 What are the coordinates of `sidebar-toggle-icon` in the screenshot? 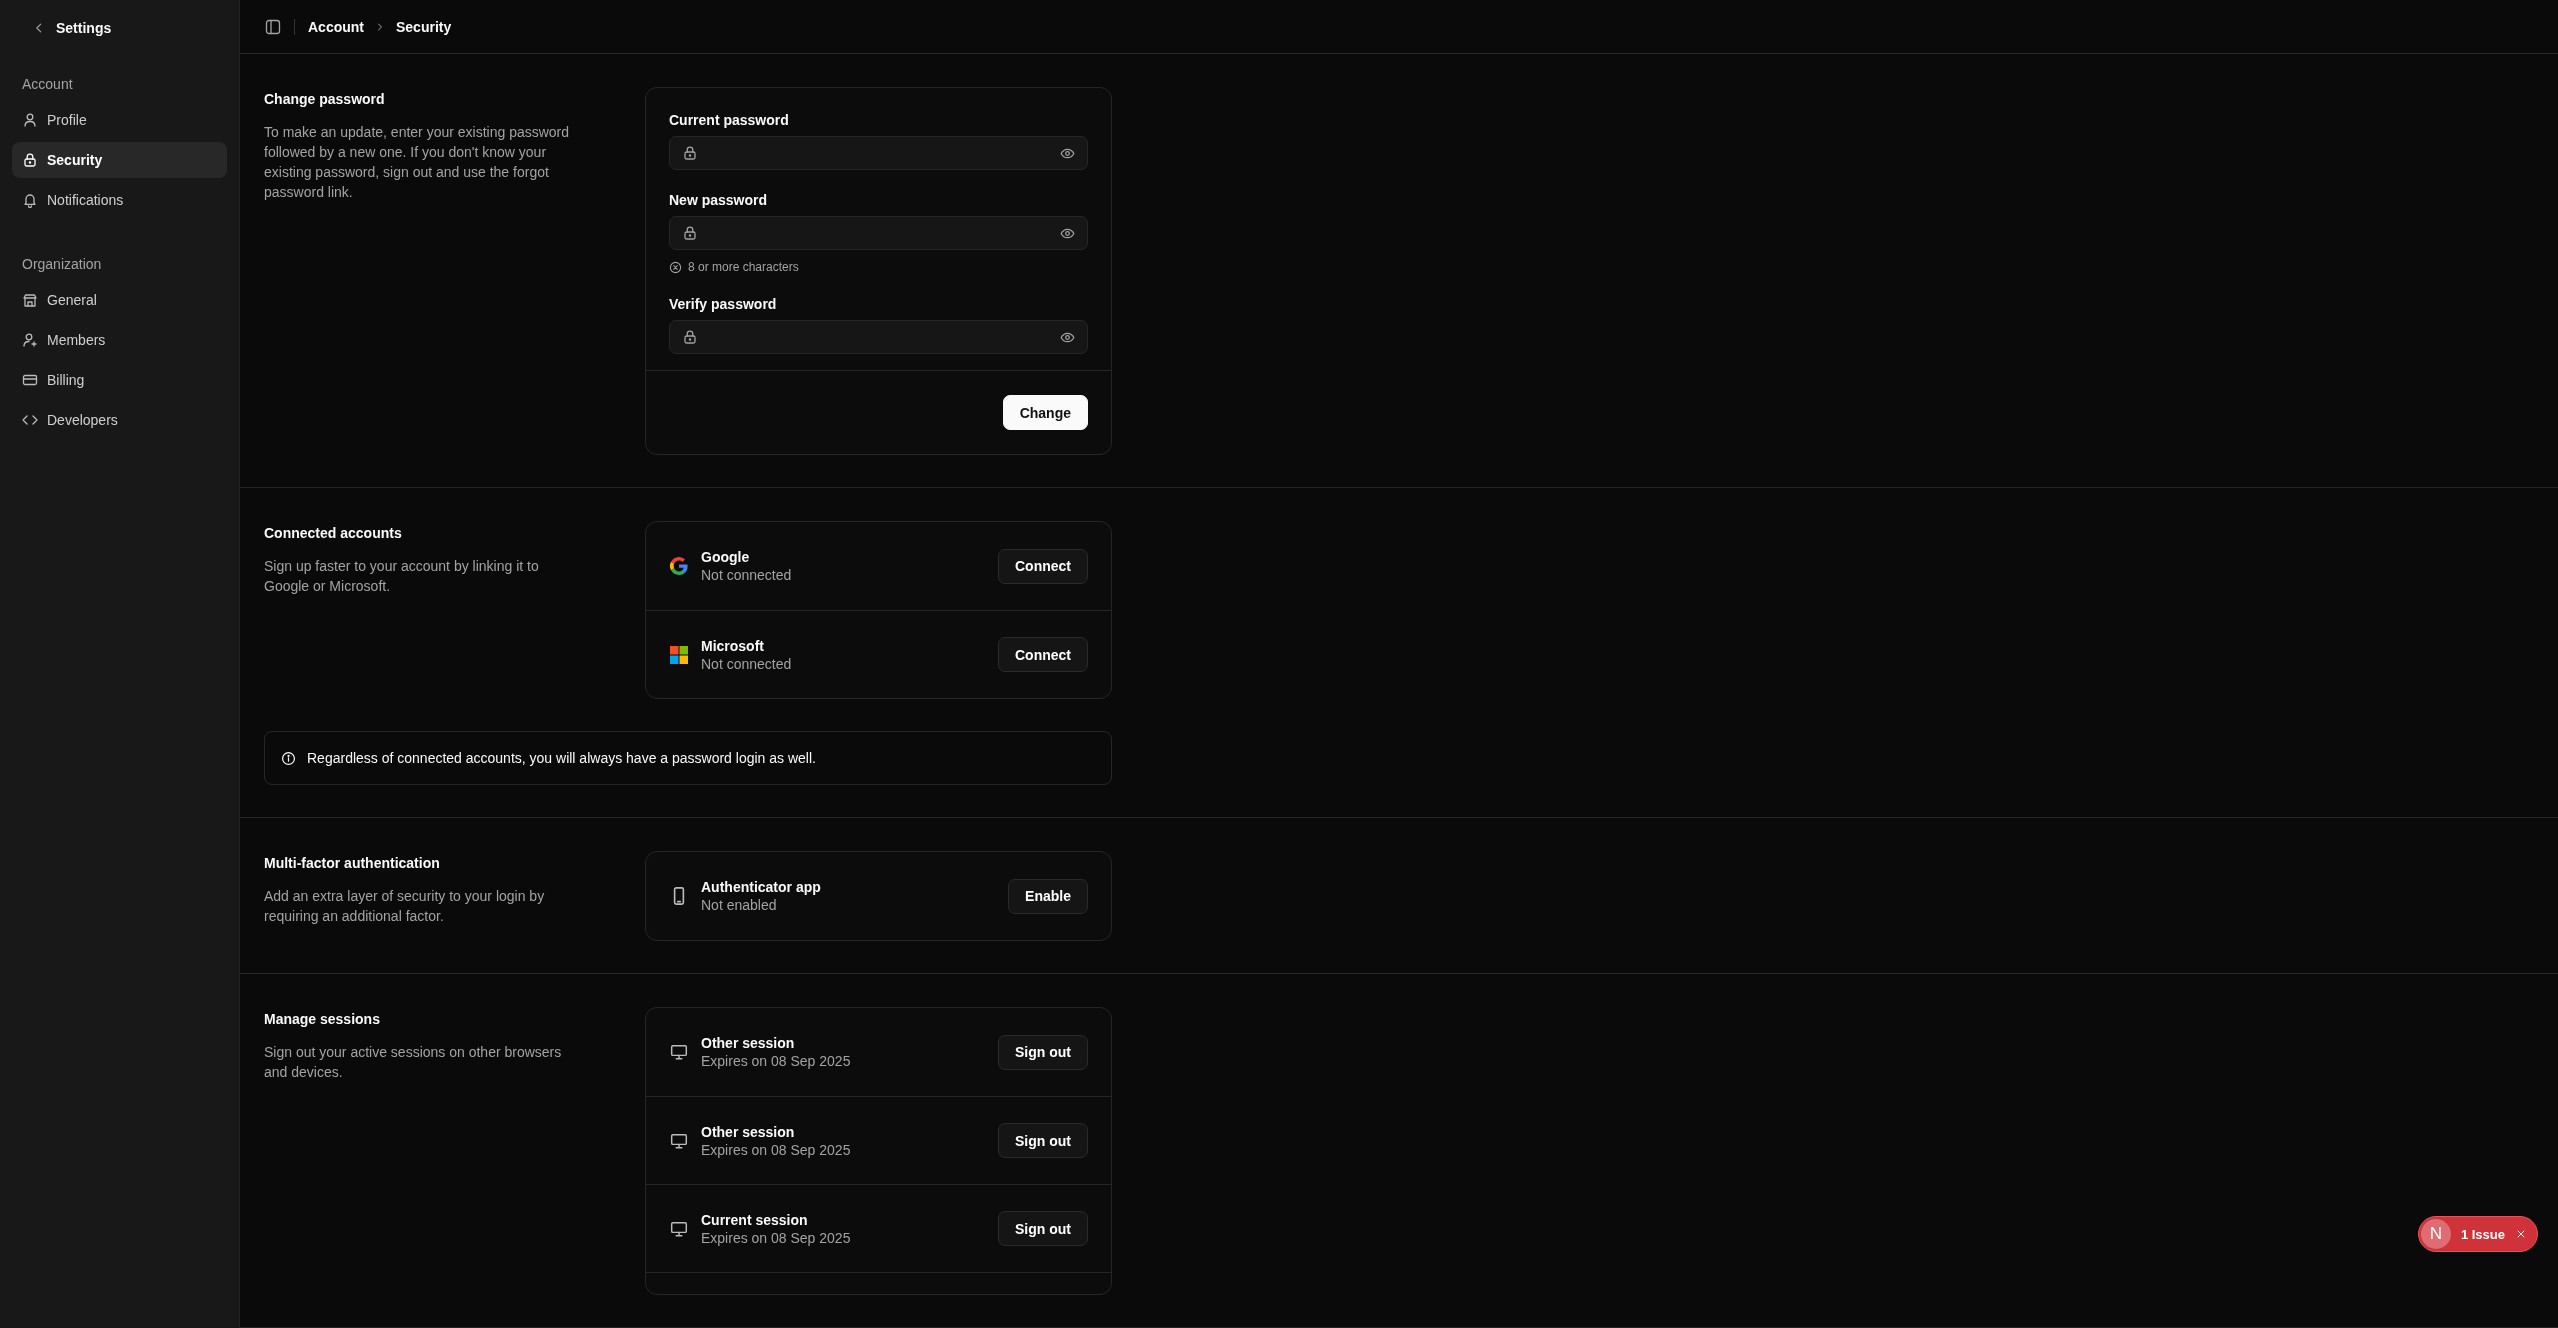 It's located at (273, 26).